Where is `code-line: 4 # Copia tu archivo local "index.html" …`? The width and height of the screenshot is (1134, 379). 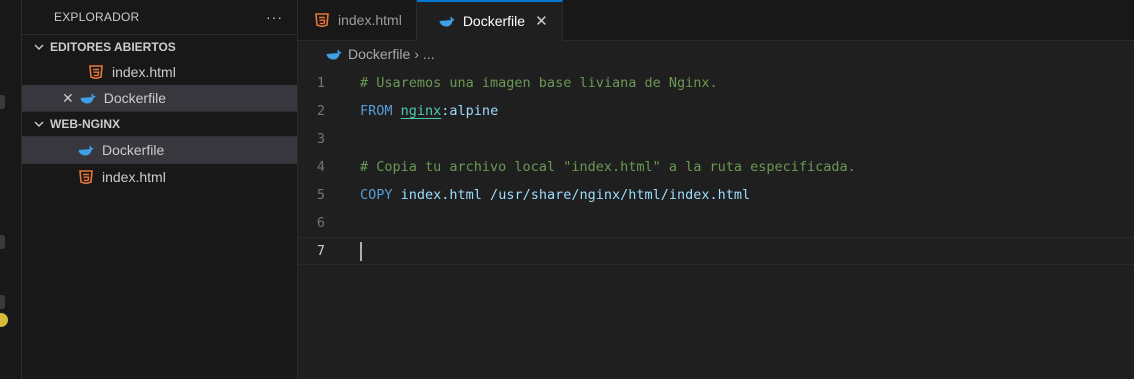 code-line: 4 # Copia tu archivo local "index.html" … is located at coordinates (716, 167).